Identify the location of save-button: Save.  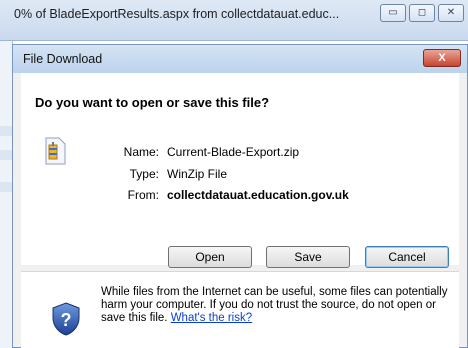
(308, 257).